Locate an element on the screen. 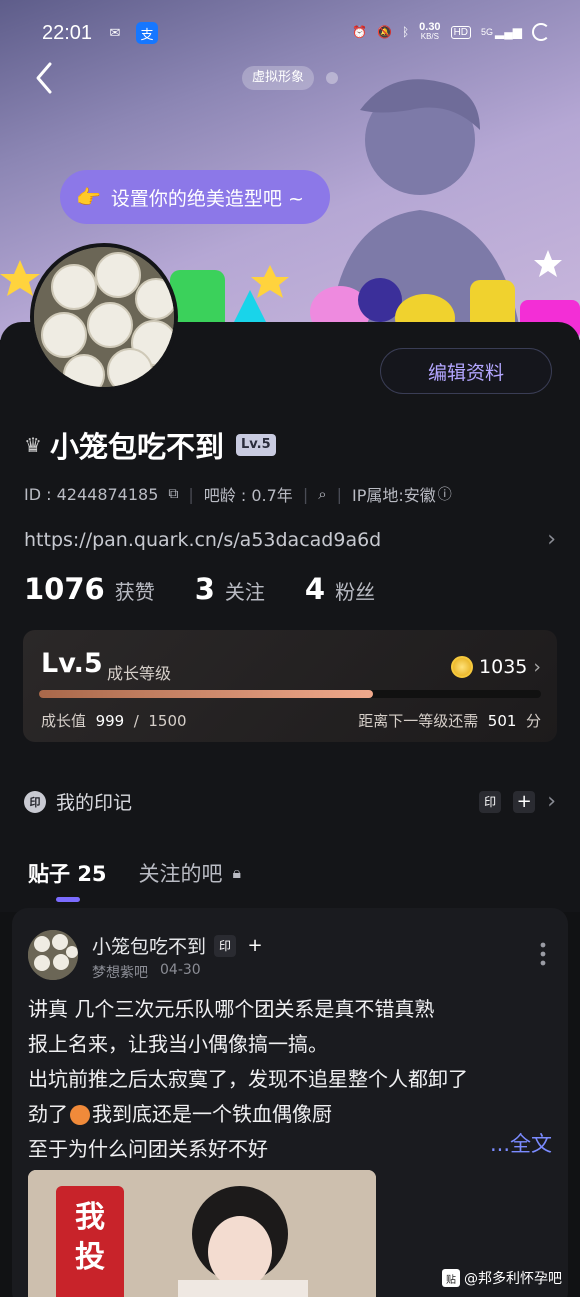 This screenshot has height=1297, width=580. alipay-icon: 支 is located at coordinates (147, 33).